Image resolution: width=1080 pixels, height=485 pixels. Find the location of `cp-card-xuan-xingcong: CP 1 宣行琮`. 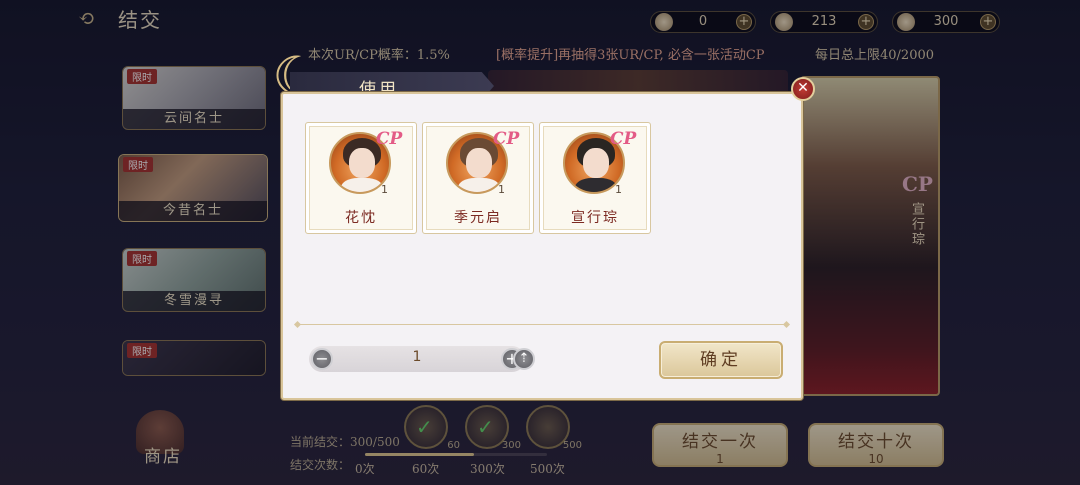

cp-card-xuan-xingcong: CP 1 宣行琮 is located at coordinates (595, 178).